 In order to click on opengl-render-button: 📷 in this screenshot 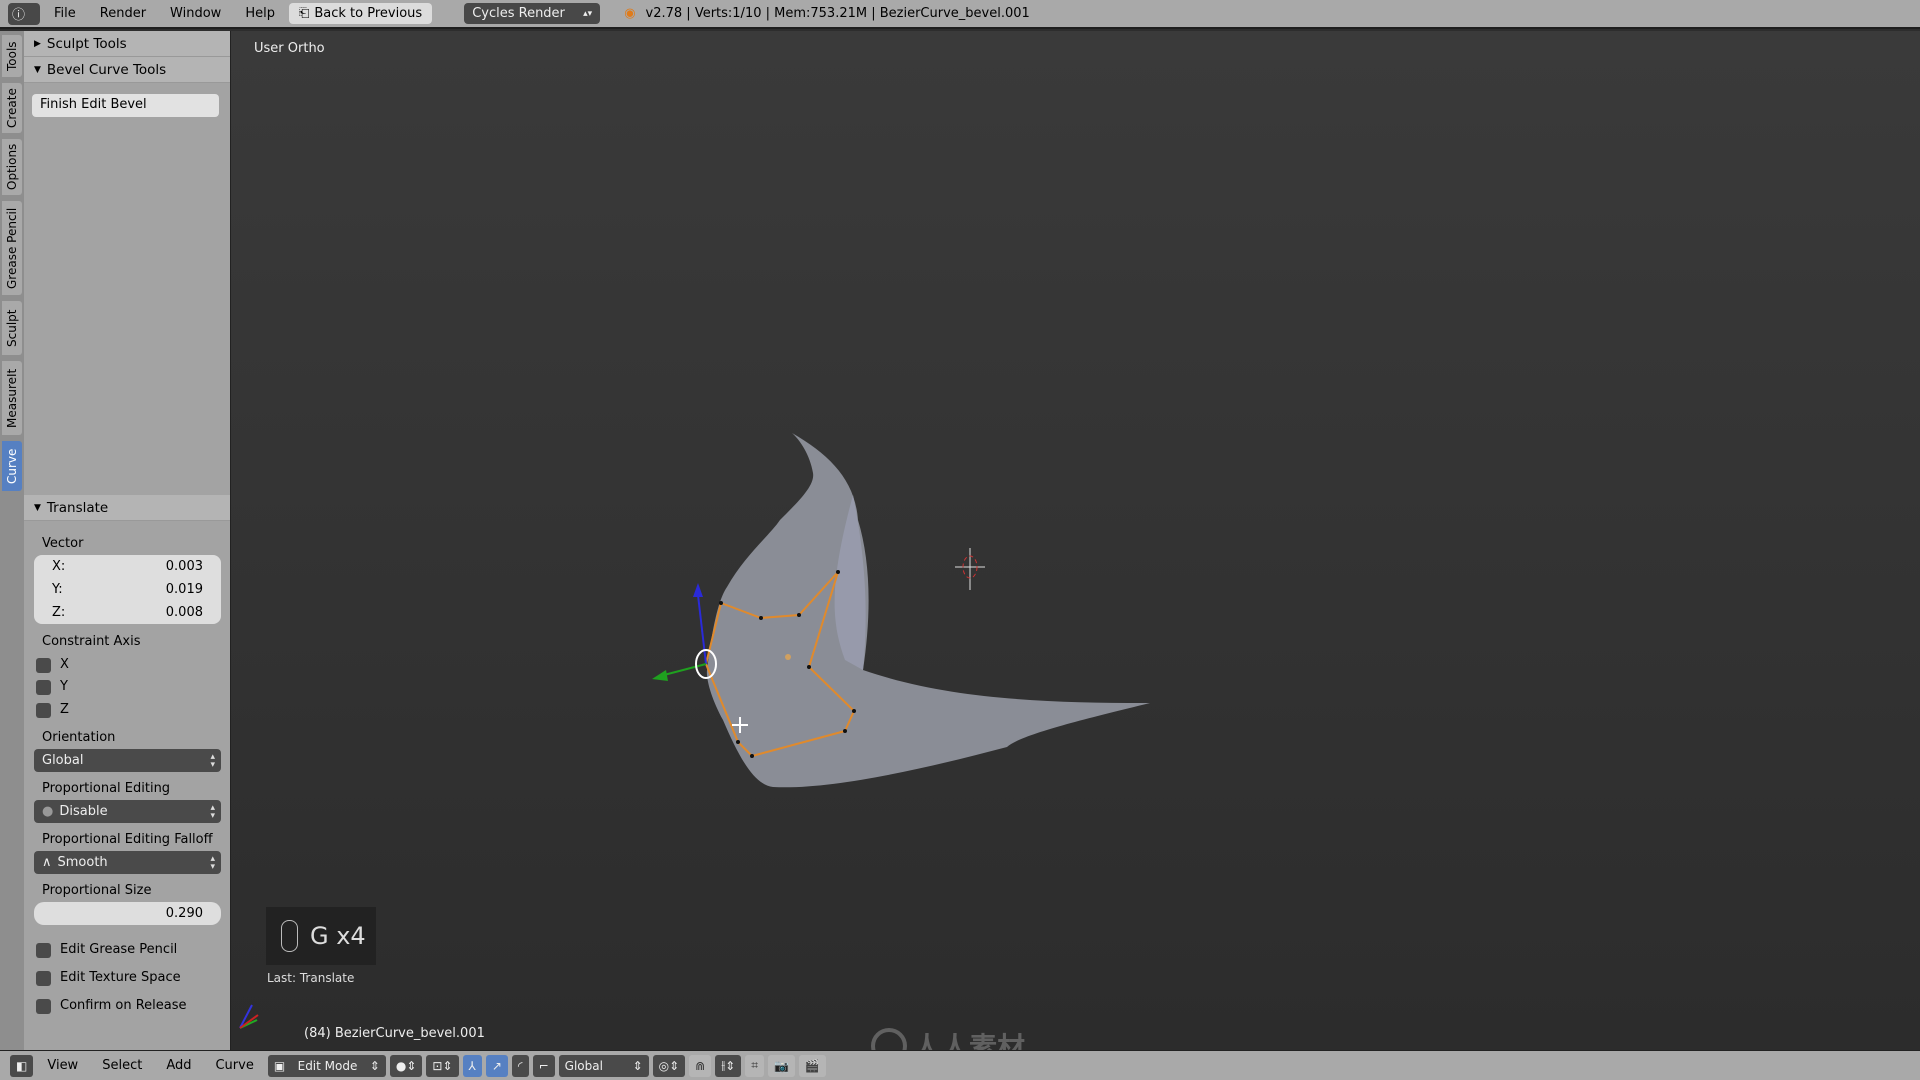, I will do `click(781, 1065)`.